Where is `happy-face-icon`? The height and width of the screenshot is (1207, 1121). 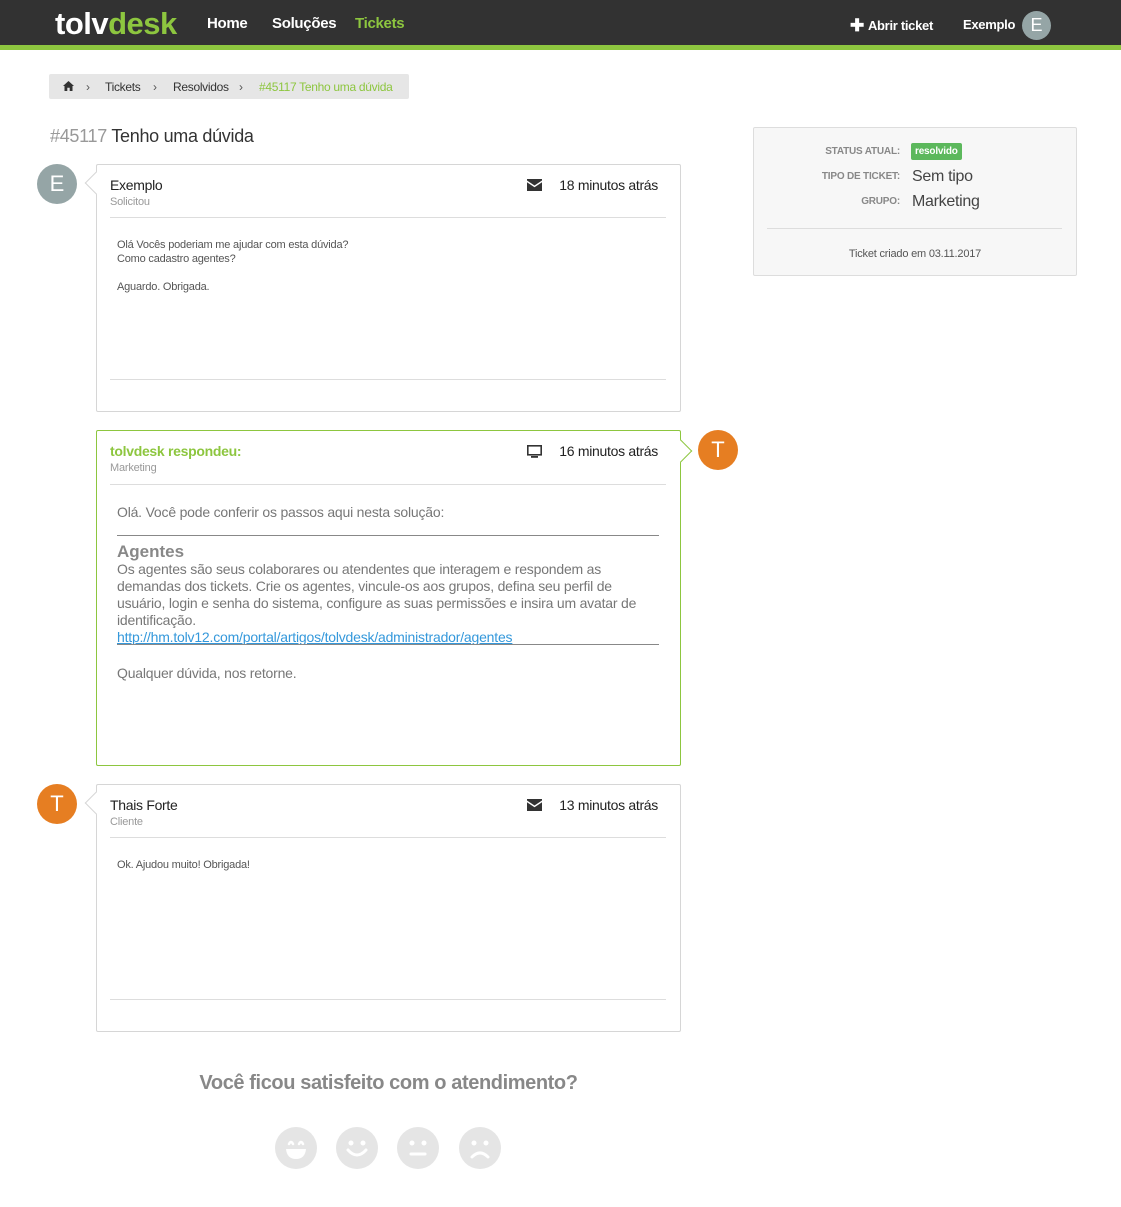
happy-face-icon is located at coordinates (357, 1148).